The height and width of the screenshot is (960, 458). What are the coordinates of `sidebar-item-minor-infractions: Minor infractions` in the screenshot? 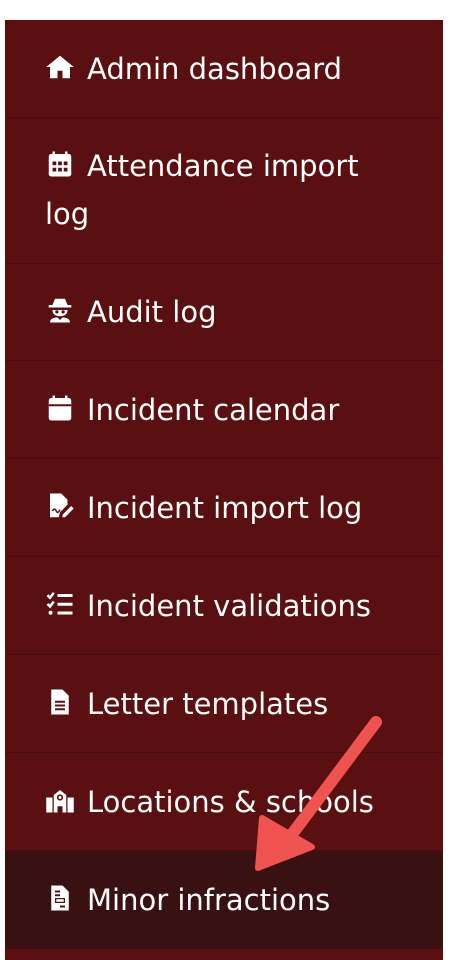 It's located at (224, 900).